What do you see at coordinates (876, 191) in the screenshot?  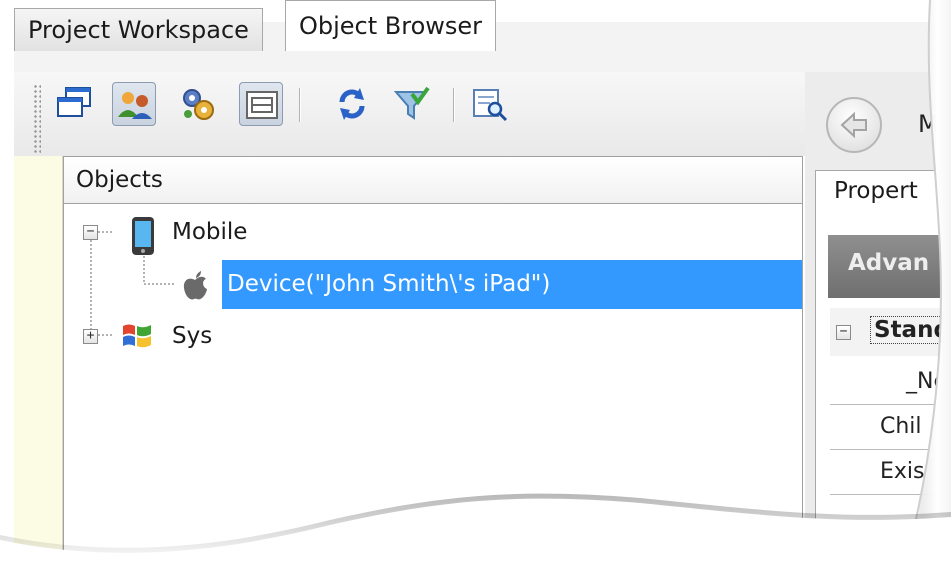 I see `tab-properties: Propert` at bounding box center [876, 191].